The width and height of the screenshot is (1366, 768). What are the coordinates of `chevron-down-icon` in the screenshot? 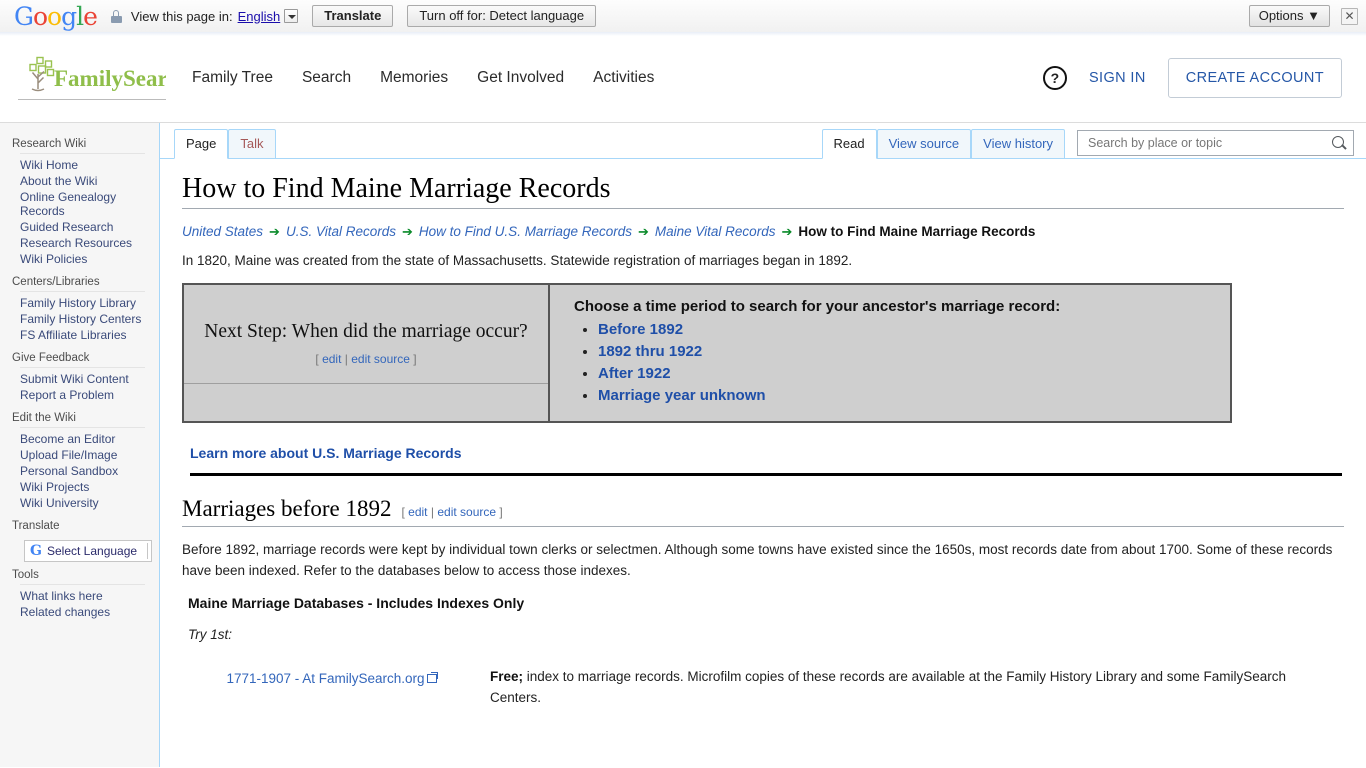 It's located at (291, 16).